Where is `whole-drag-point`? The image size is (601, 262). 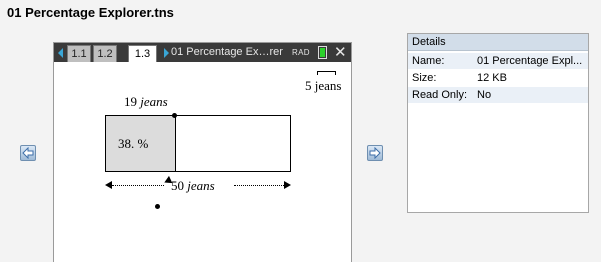 whole-drag-point is located at coordinates (157, 206).